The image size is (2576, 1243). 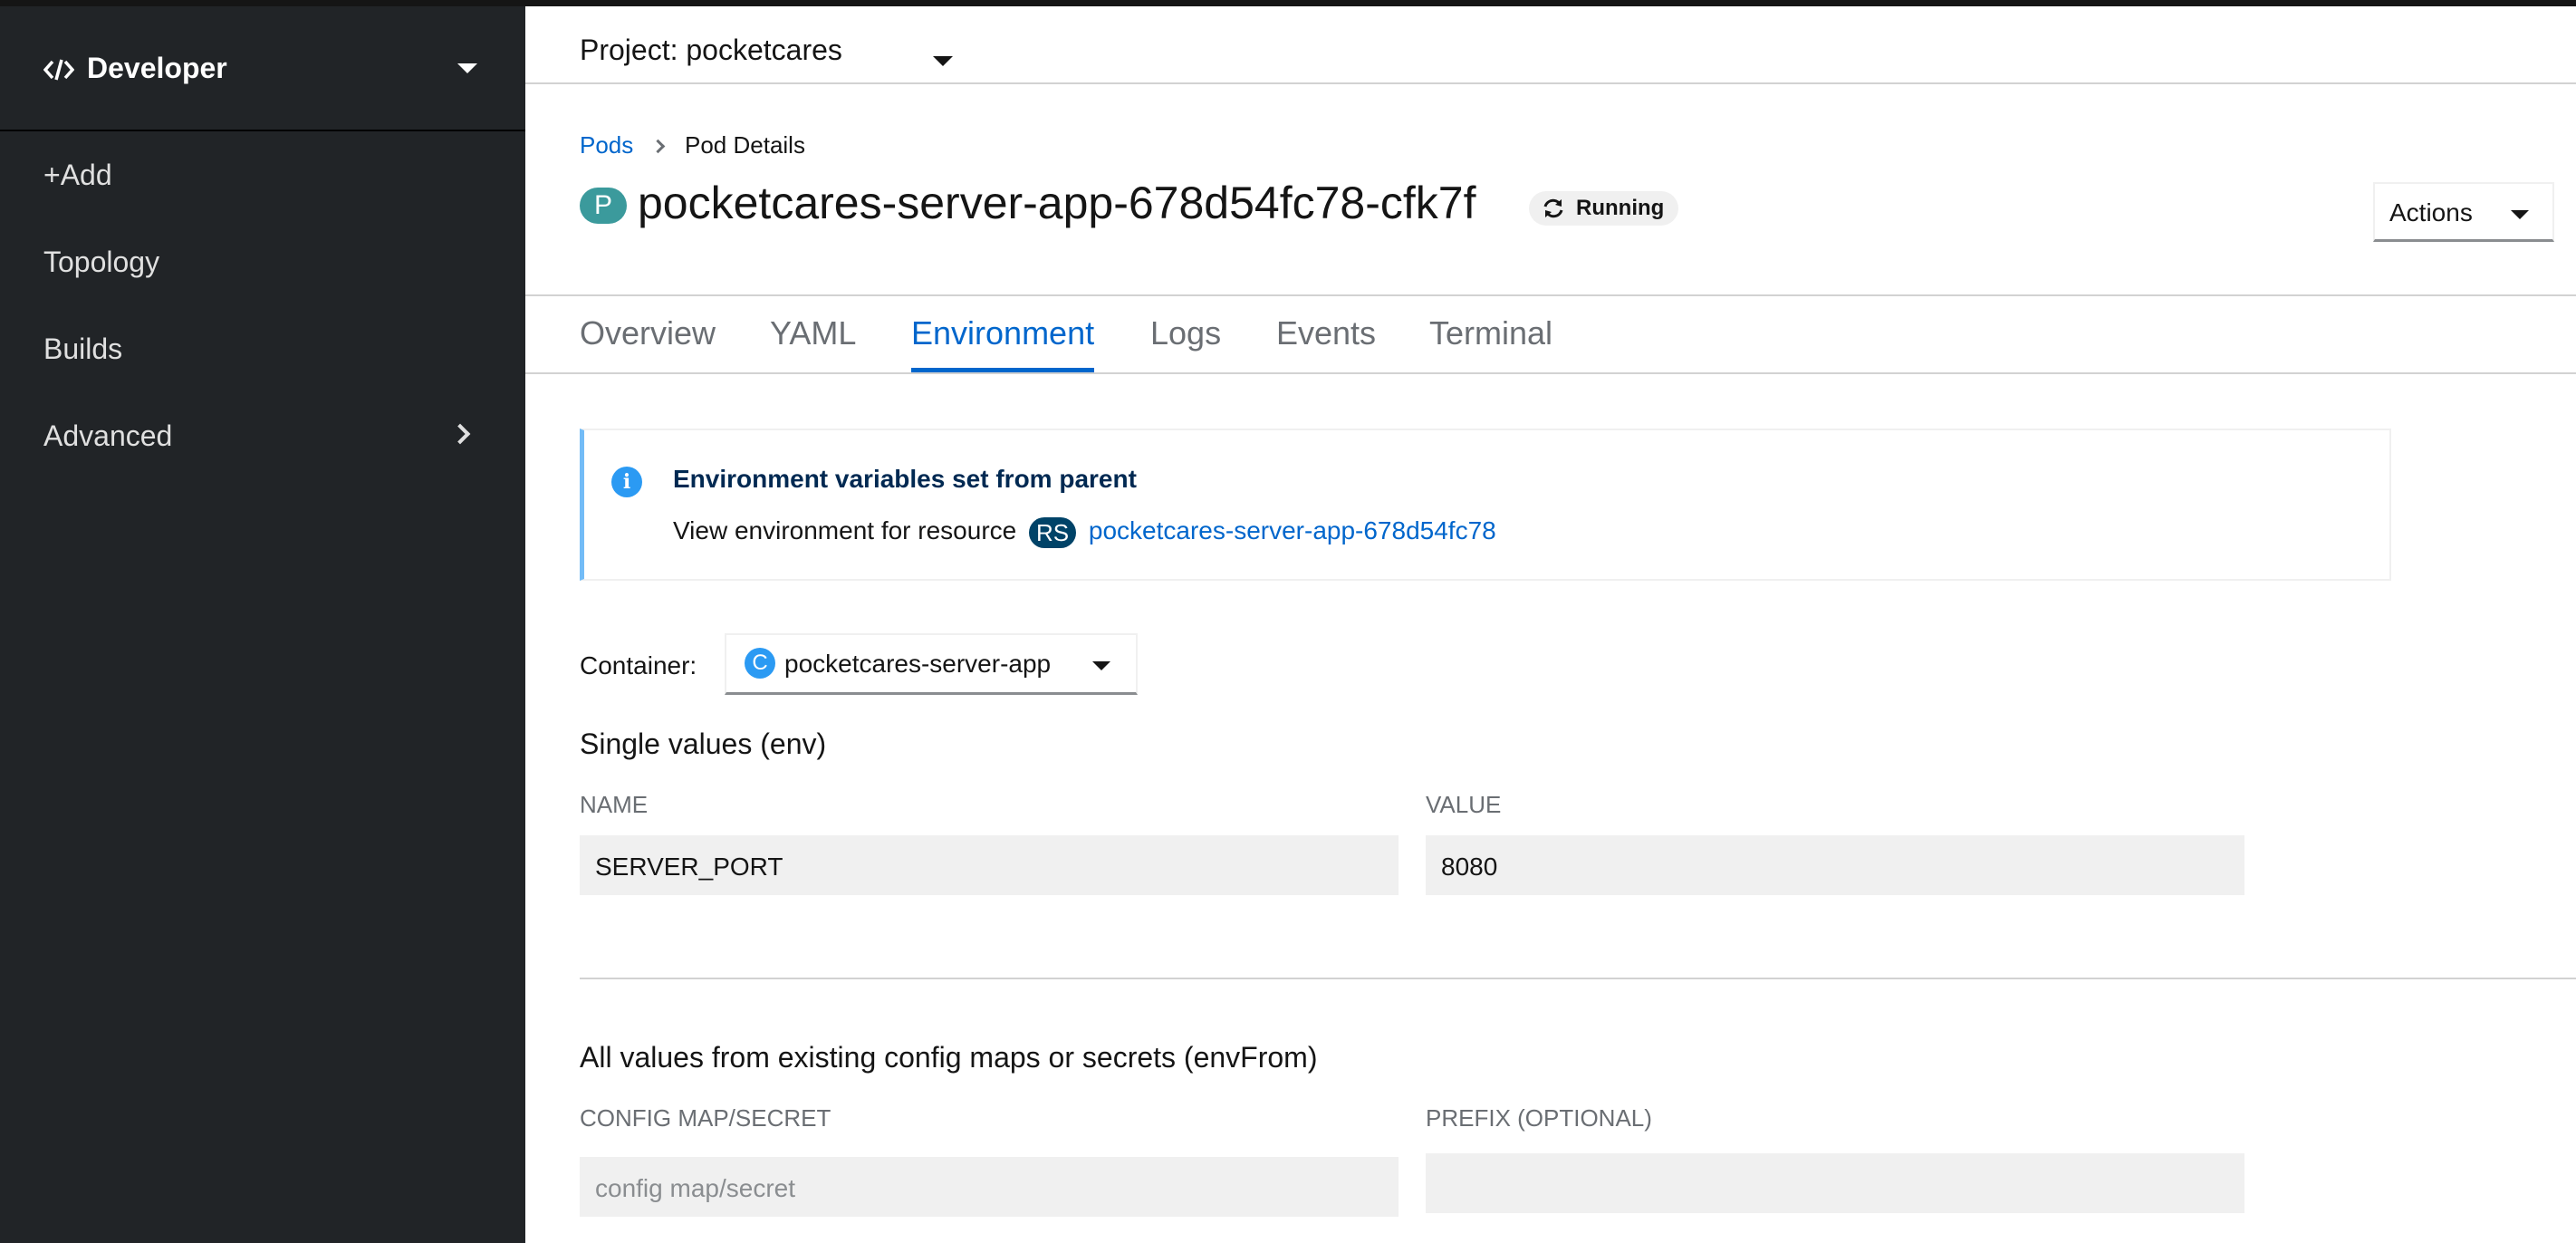 I want to click on section-divider, so click(x=1578, y=978).